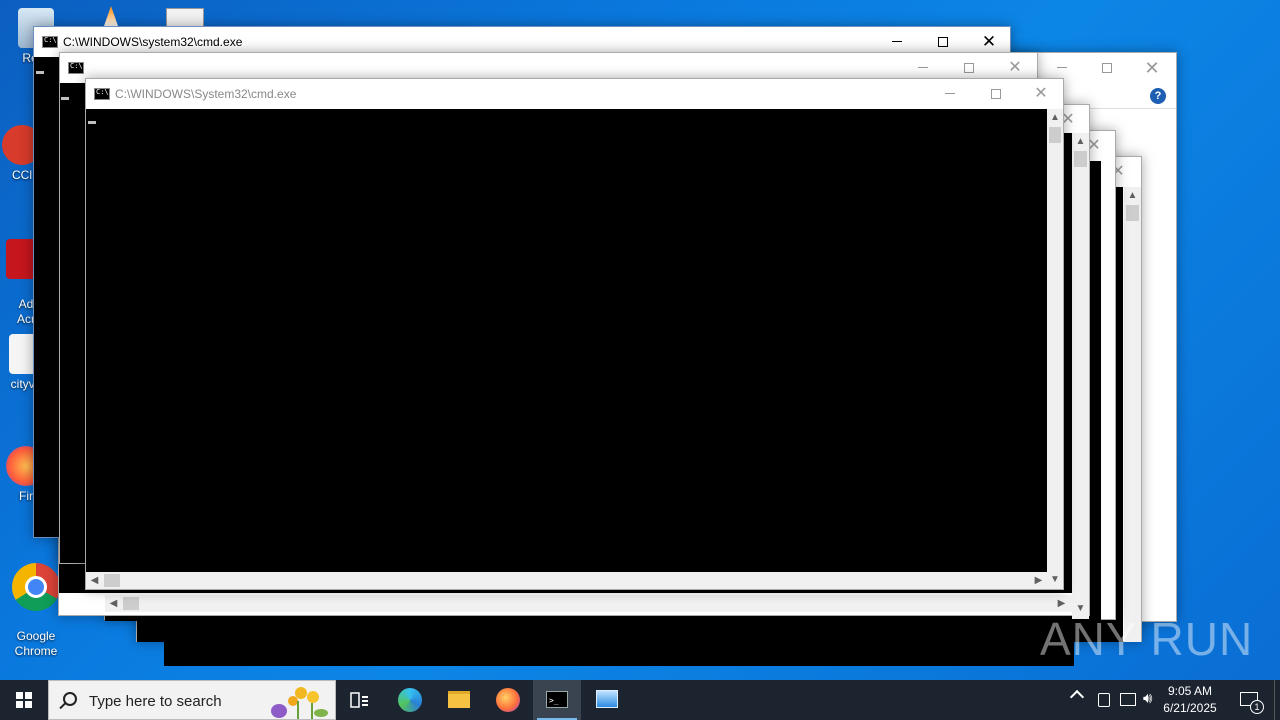 This screenshot has width=1280, height=720. I want to click on search-box: Type here to search, so click(192, 700).